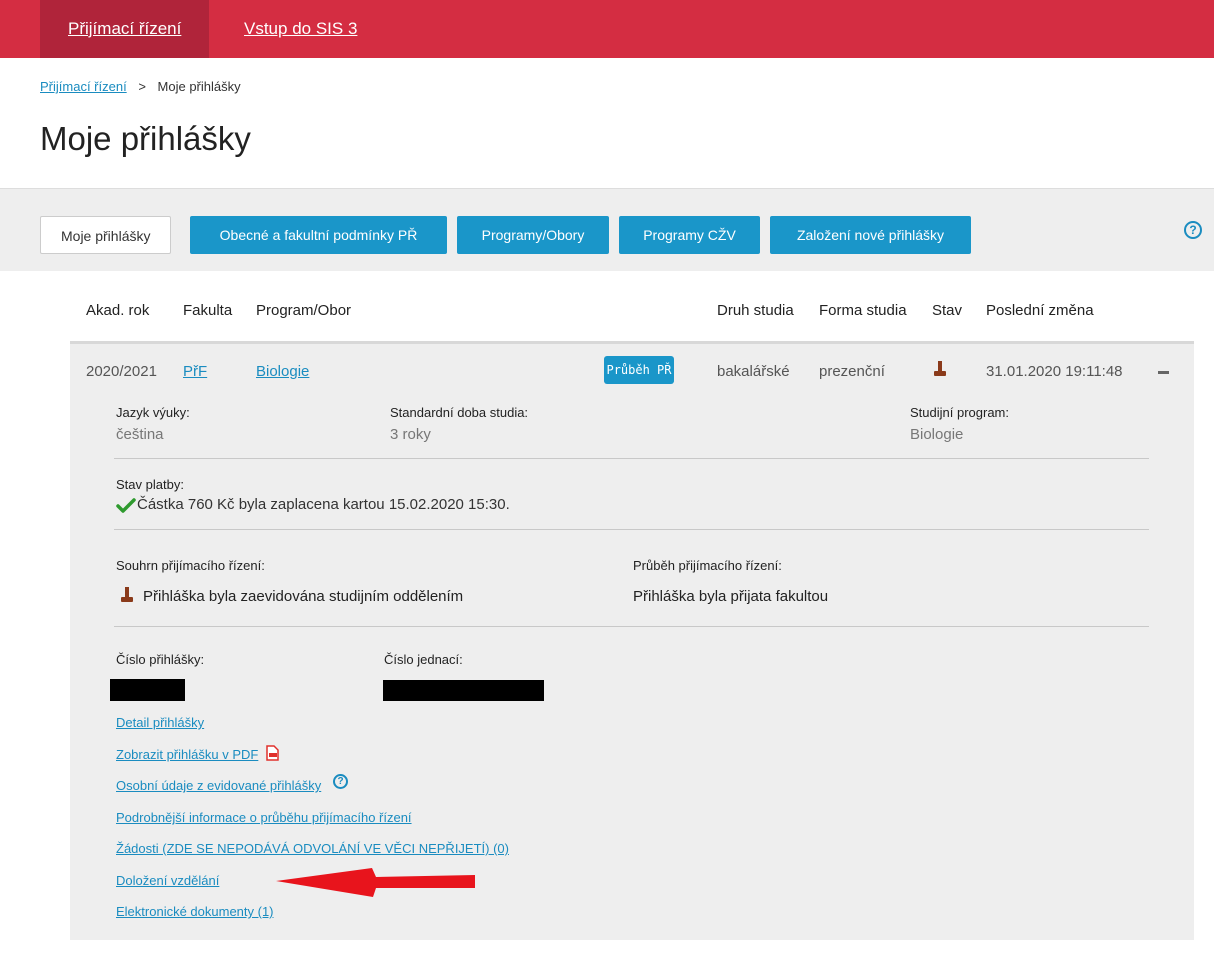 The width and height of the screenshot is (1214, 953). Describe the element at coordinates (870, 235) in the screenshot. I see `tab-new-application: Založení nové přihlášky` at that location.